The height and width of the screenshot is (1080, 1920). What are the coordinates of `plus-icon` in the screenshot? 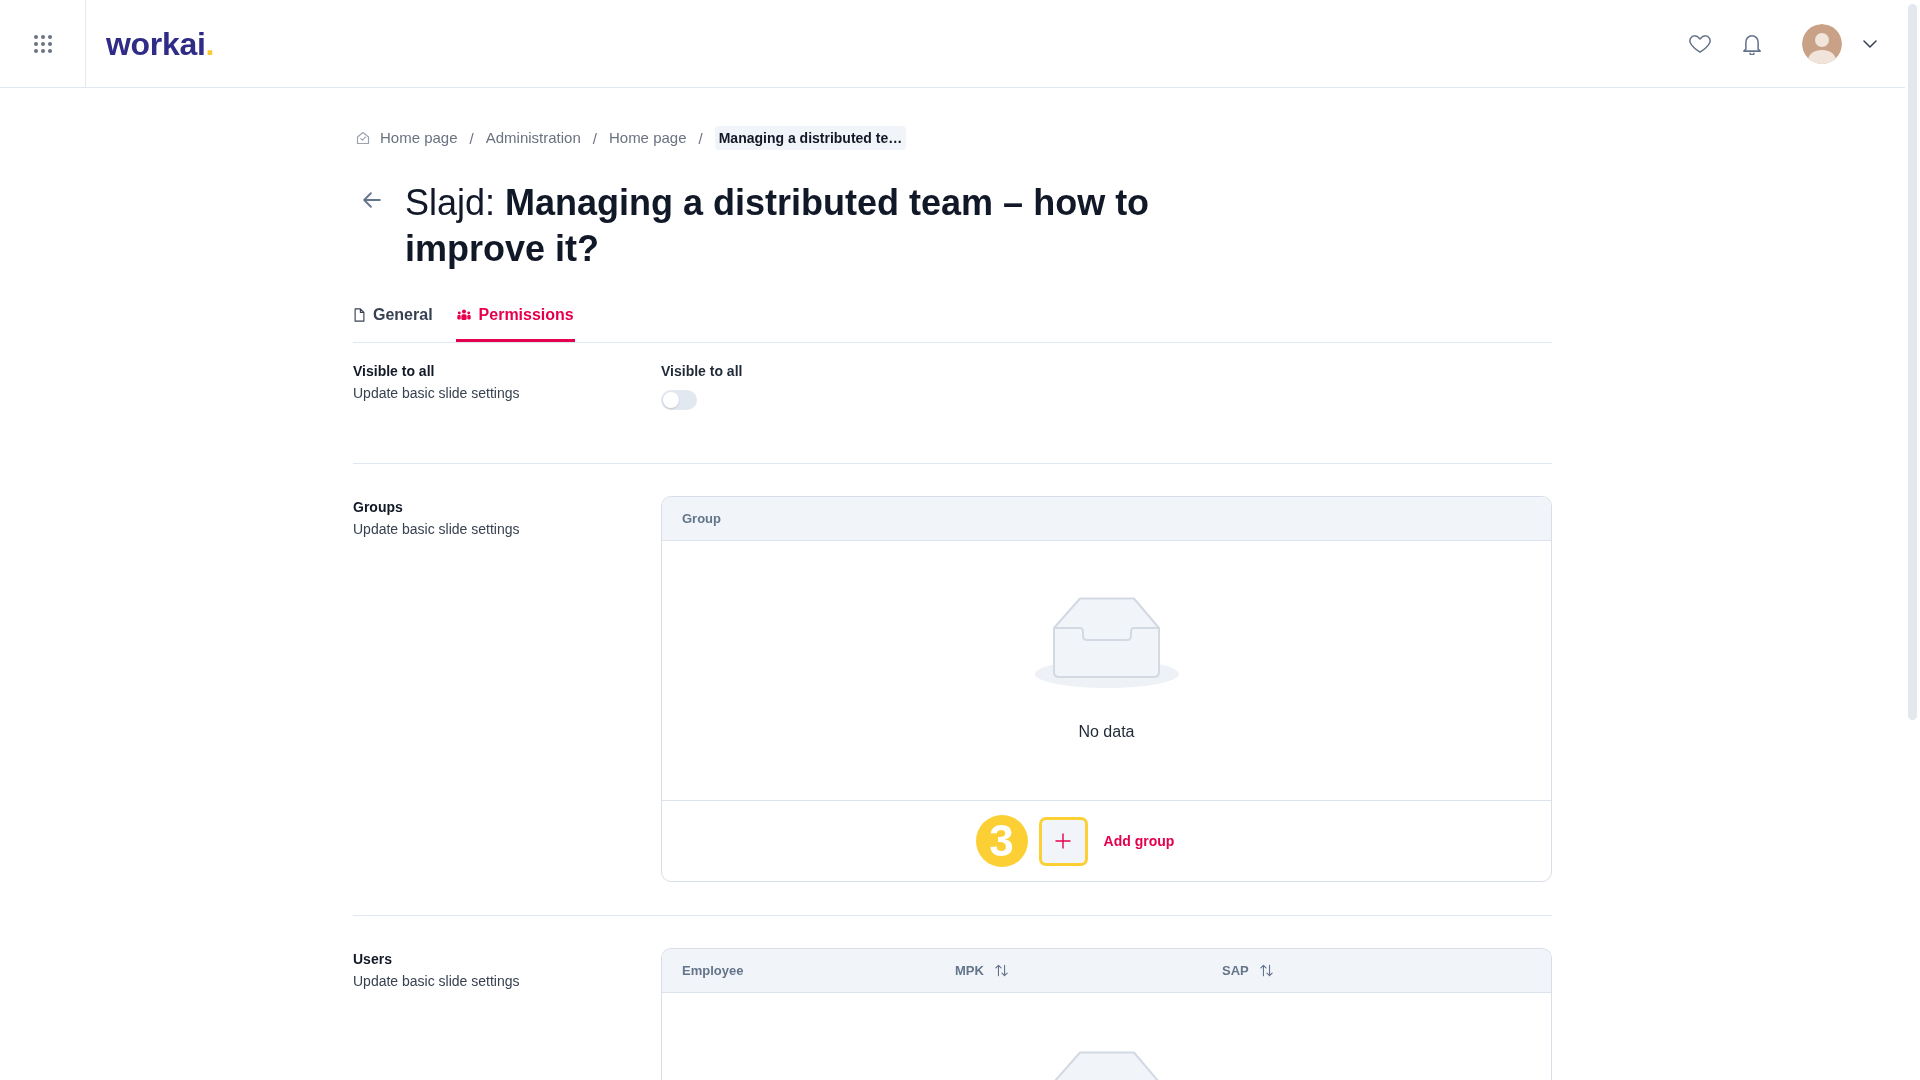 It's located at (1063, 841).